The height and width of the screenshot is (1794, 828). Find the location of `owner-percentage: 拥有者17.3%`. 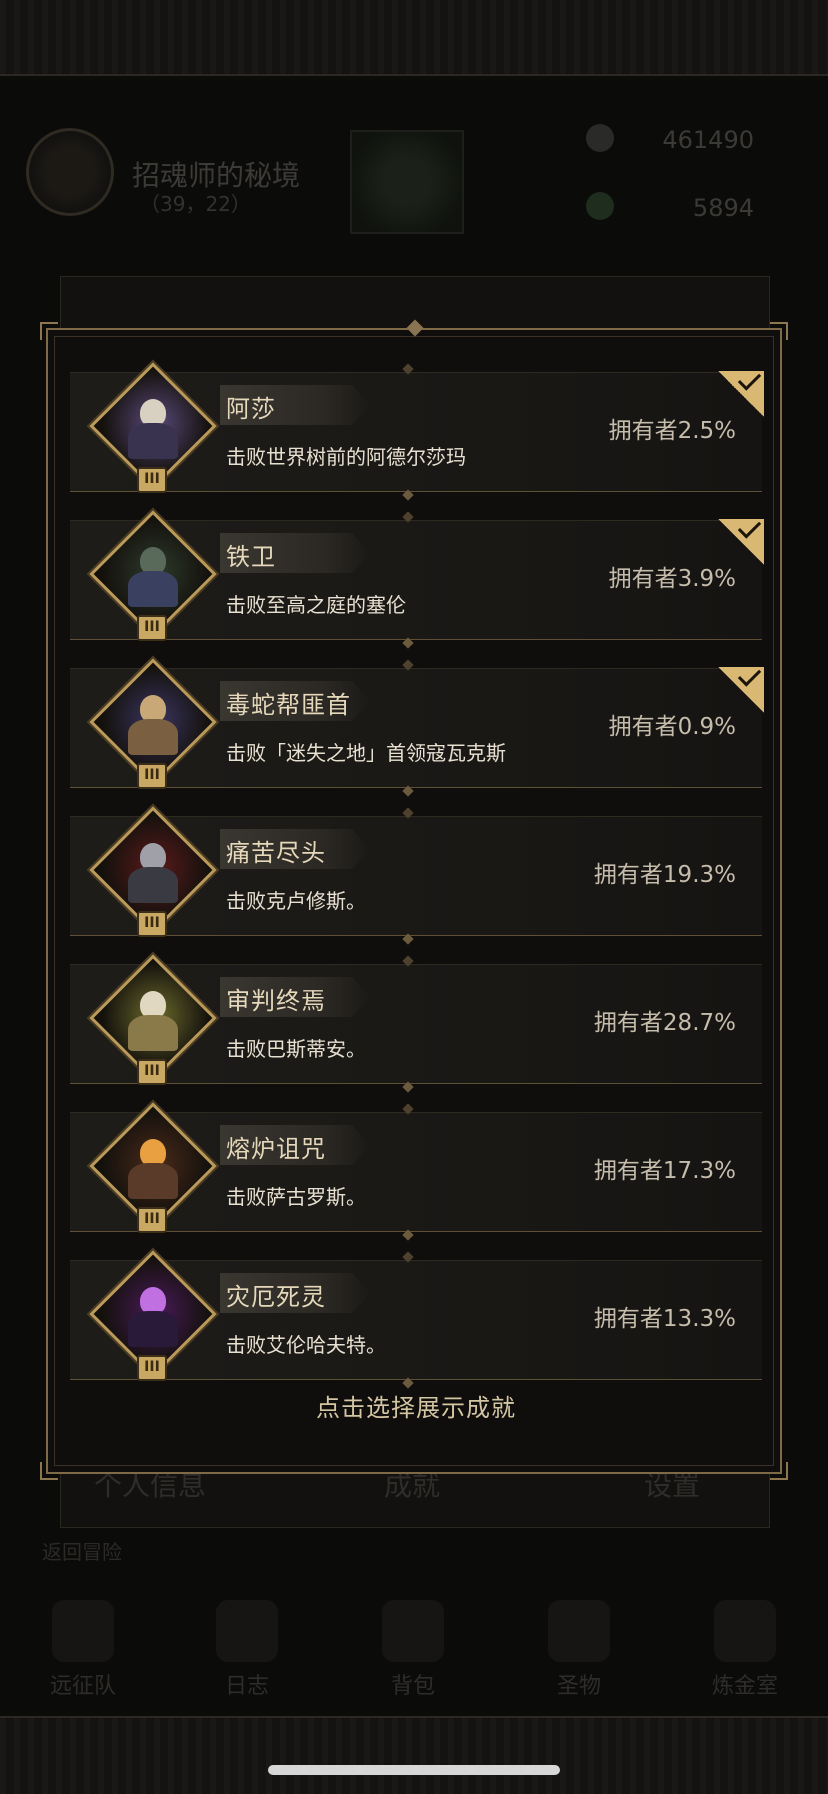

owner-percentage: 拥有者17.3% is located at coordinates (664, 1171).